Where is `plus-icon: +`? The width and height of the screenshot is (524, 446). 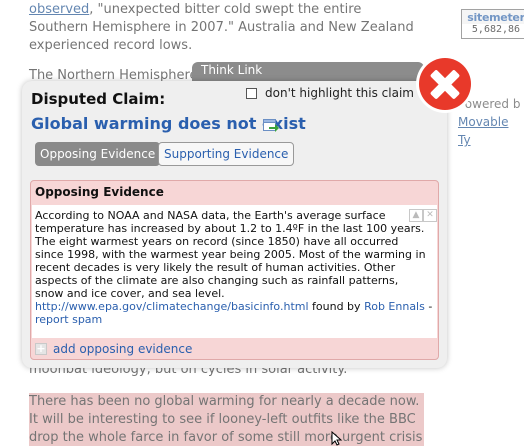 plus-icon: + is located at coordinates (41, 348).